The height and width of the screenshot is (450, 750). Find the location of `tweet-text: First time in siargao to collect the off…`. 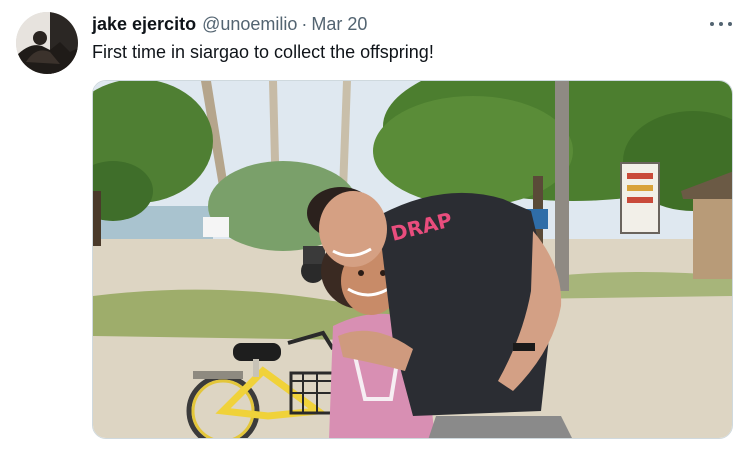

tweet-text: First time in siargao to collect the off… is located at coordinates (263, 52).